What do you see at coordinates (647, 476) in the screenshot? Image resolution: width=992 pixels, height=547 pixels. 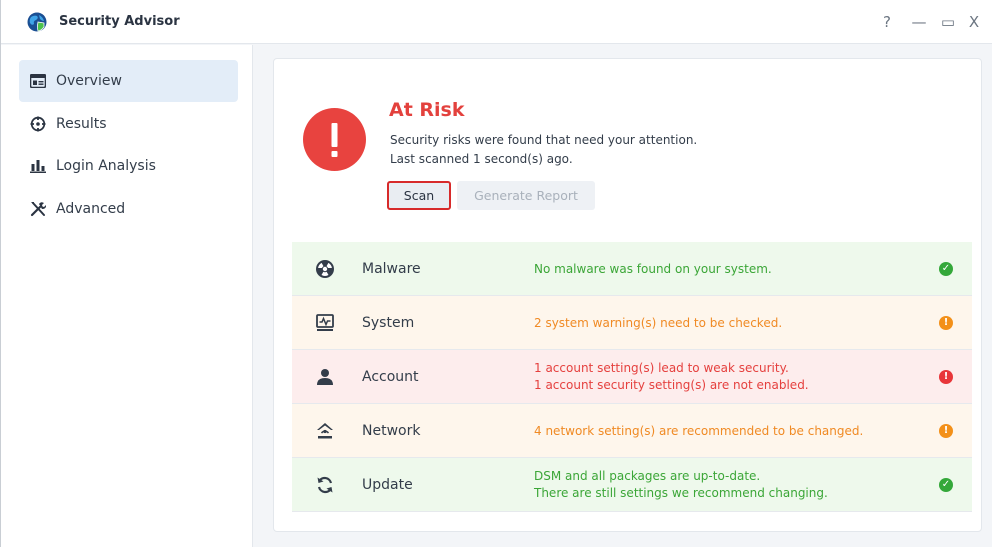 I see `category-message-line: DSM and all packages are up-to-date.` at bounding box center [647, 476].